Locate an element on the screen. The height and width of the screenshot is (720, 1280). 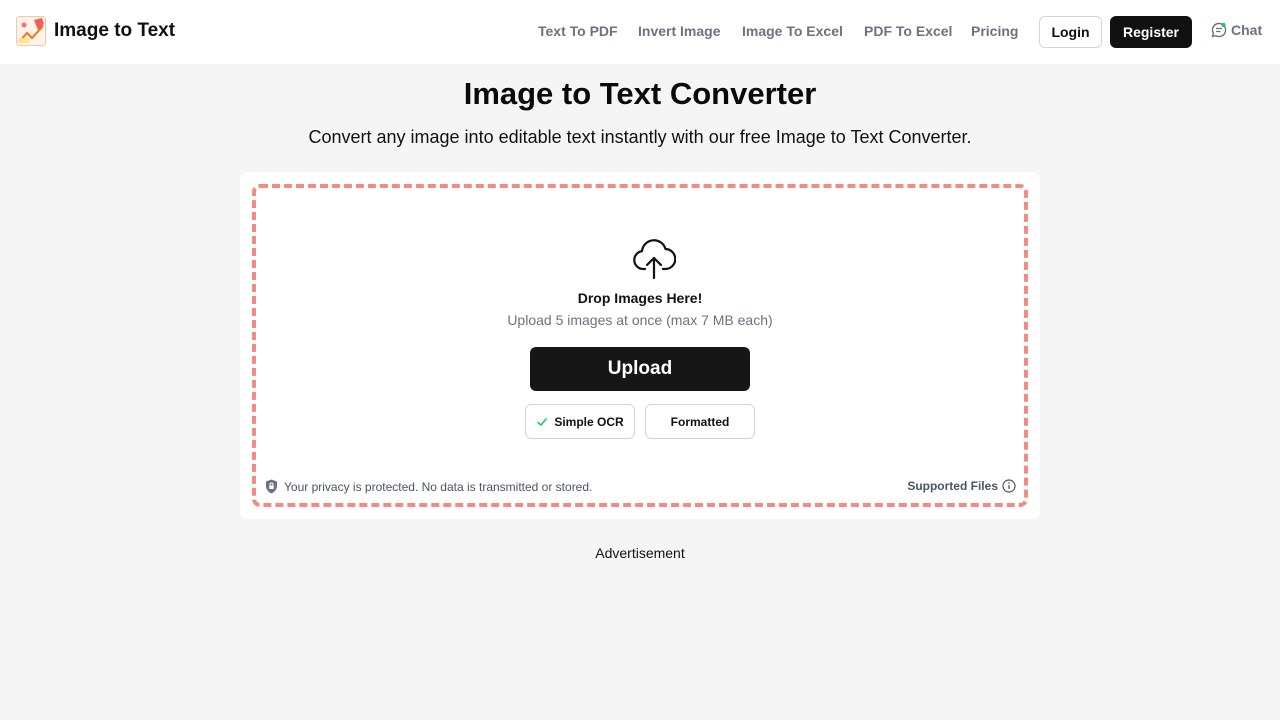
drop-subtitle: Upload 5 images at once (max 7 MB each) is located at coordinates (640, 320).